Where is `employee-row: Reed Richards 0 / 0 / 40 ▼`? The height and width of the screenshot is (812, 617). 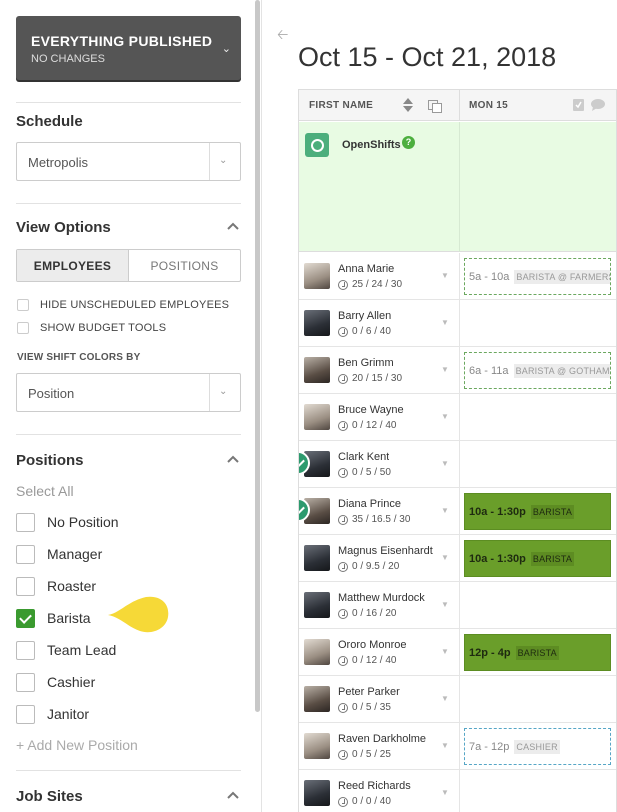
employee-row: Reed Richards 0 / 0 / 40 ▼ is located at coordinates (458, 791).